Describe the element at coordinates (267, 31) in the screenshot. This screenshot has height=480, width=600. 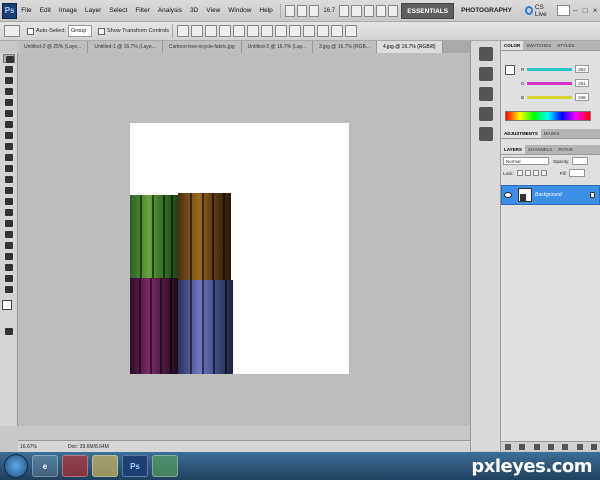
I see `distribute-top-icon` at that location.